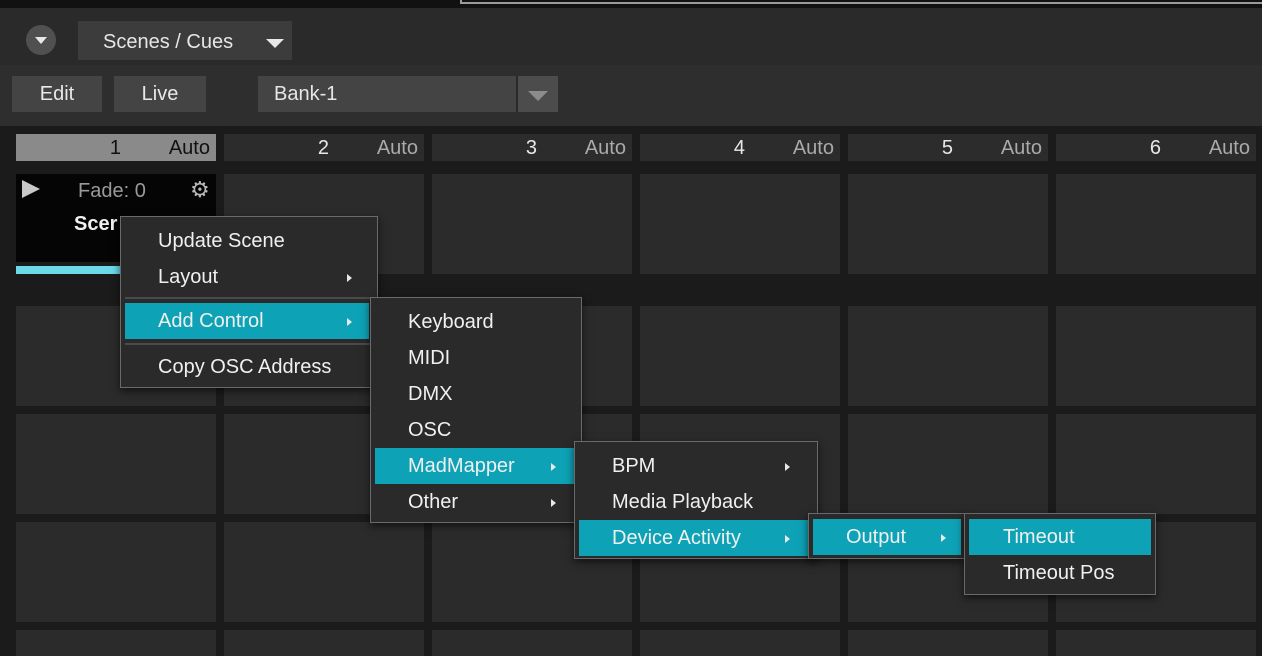 The width and height of the screenshot is (1262, 656). Describe the element at coordinates (461, 466) in the screenshot. I see `menu-item-label: MadMapper` at that location.